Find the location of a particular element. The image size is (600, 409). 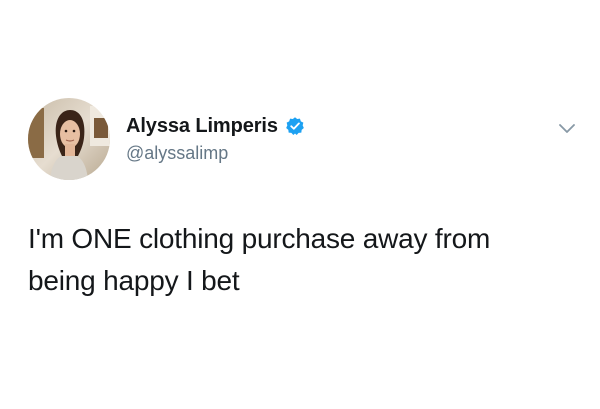

display-name: Alyssa Limperis is located at coordinates (202, 126).